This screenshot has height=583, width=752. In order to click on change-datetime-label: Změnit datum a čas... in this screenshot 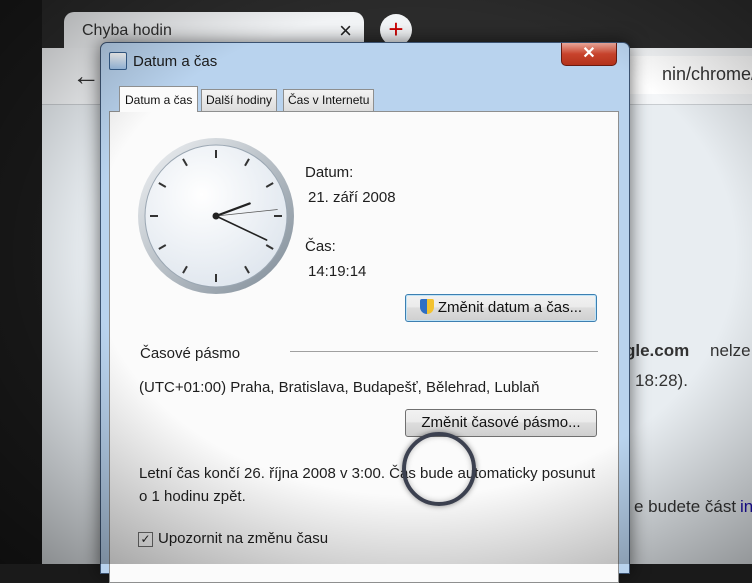, I will do `click(510, 307)`.